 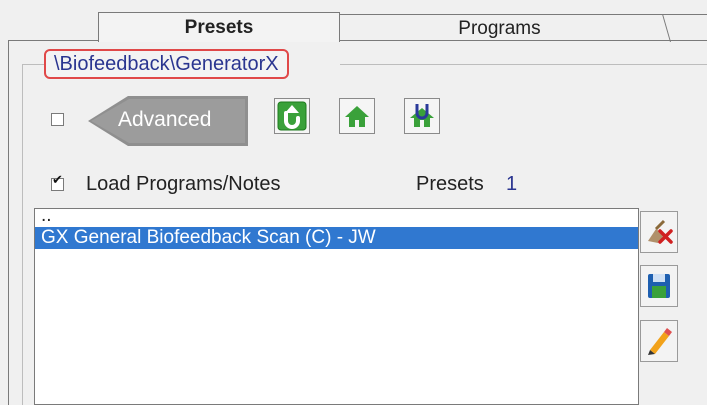 I want to click on group-border-right-top, so click(x=523, y=64).